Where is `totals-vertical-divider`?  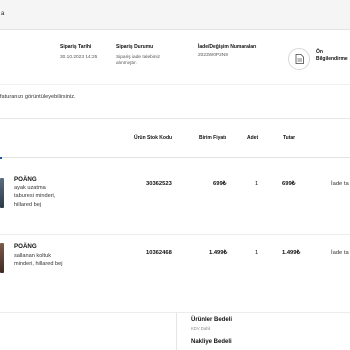 totals-vertical-divider is located at coordinates (176, 331).